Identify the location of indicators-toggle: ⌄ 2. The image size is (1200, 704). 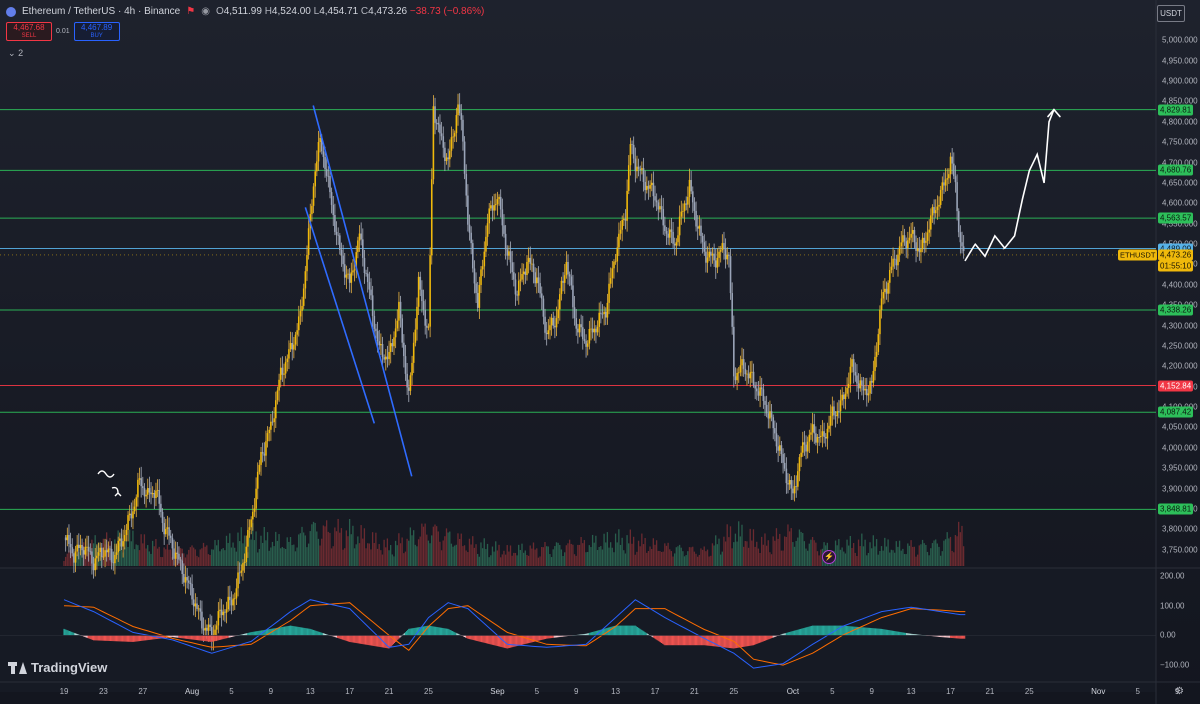
(15, 53).